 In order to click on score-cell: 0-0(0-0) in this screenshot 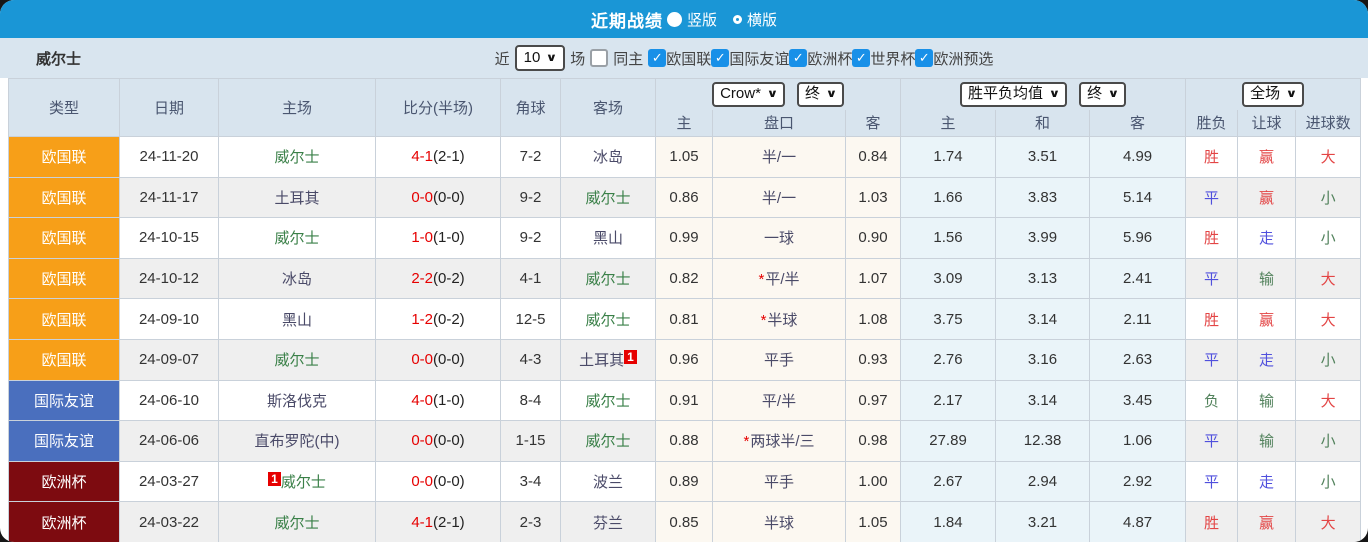, I will do `click(438, 441)`.